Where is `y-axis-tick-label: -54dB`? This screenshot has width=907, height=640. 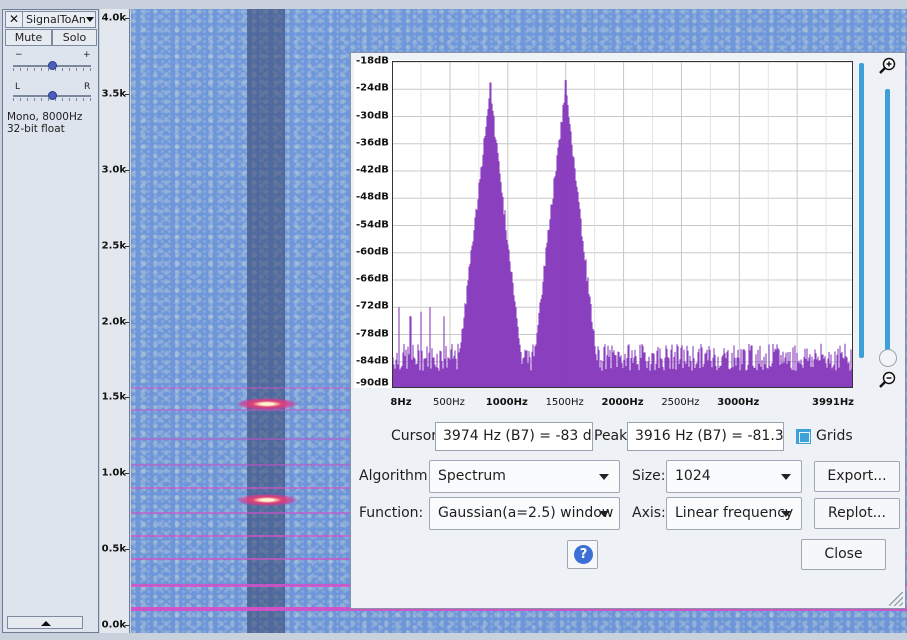 y-axis-tick-label: -54dB is located at coordinates (372, 224).